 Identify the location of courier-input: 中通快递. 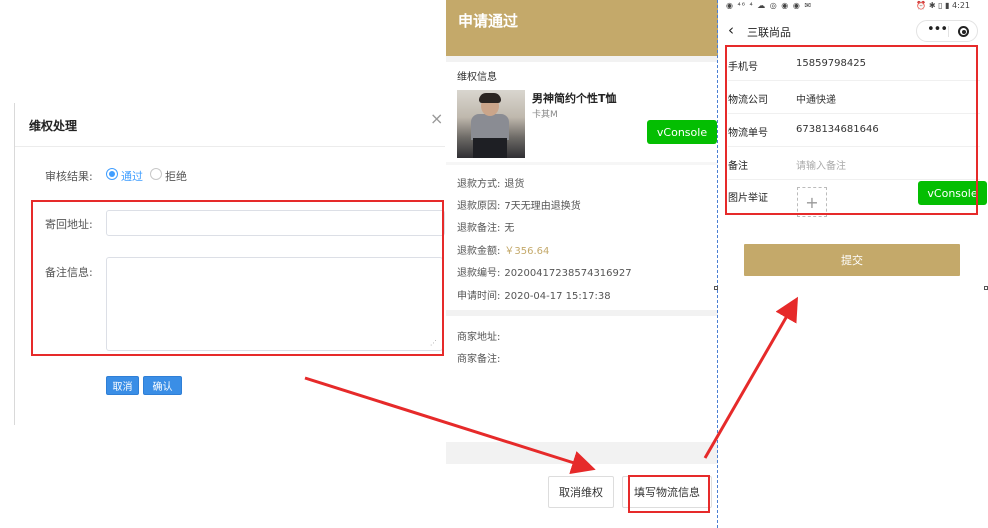
(816, 98).